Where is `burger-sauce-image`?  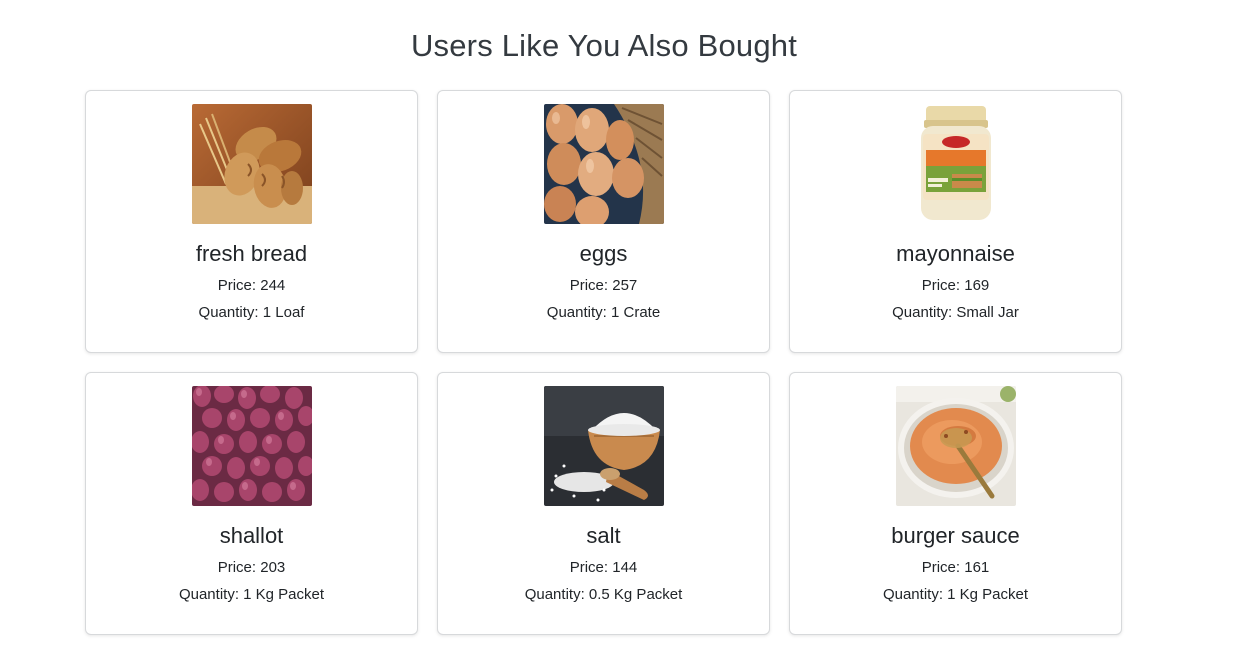 burger-sauce-image is located at coordinates (956, 446).